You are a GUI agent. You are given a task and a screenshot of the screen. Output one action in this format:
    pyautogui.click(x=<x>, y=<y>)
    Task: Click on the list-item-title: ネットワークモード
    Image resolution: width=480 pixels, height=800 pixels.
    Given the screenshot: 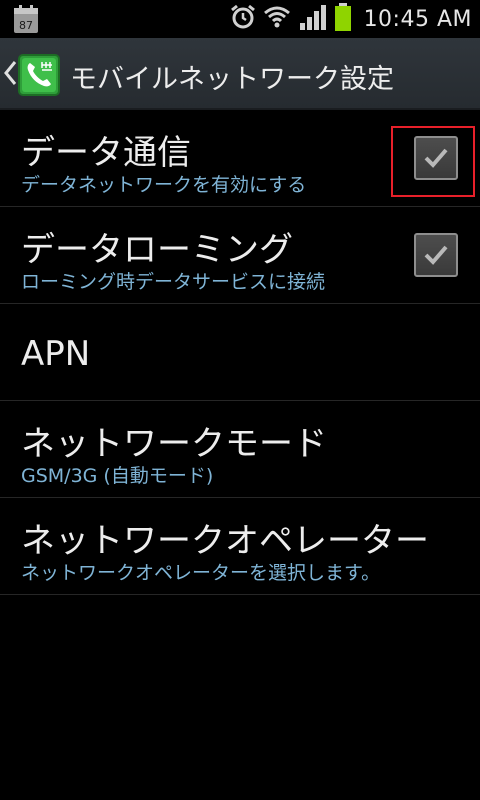 What is the action you would take?
    pyautogui.click(x=174, y=444)
    